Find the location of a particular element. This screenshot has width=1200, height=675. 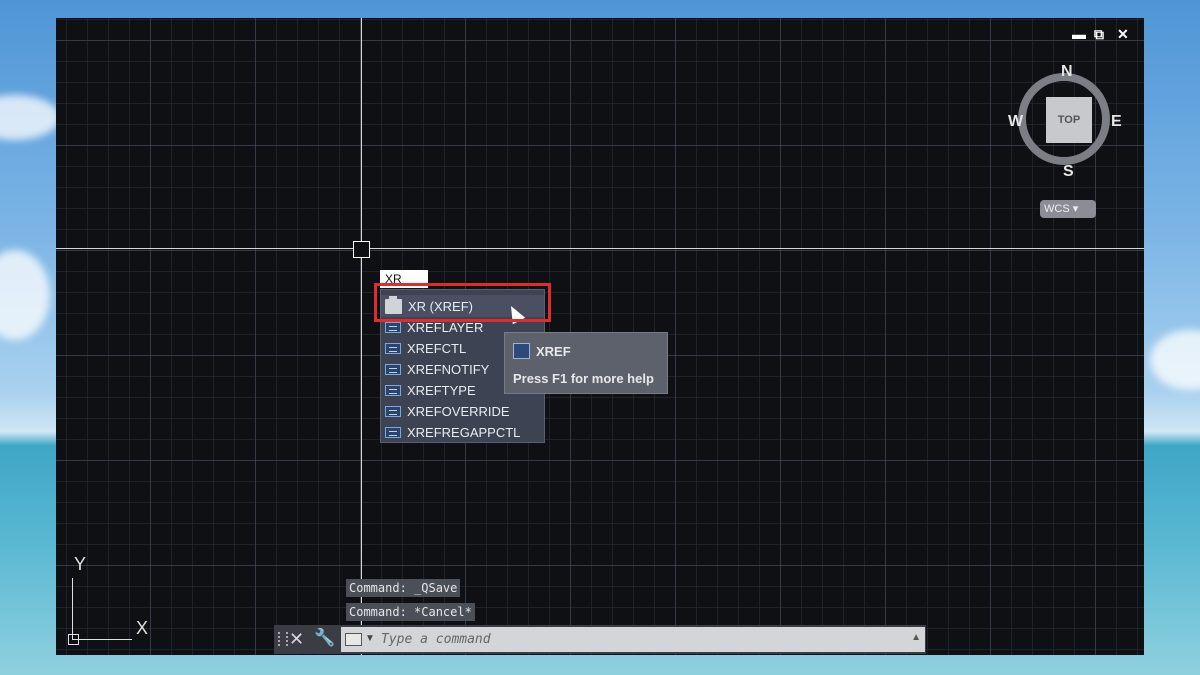

autocomplete-item-label: XREFREGAPPCTL is located at coordinates (464, 432).